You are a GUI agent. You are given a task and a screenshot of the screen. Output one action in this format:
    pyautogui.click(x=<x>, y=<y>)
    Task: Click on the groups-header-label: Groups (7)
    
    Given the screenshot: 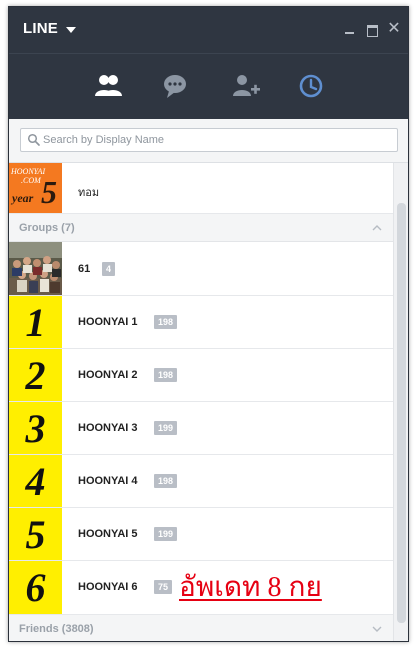 What is the action you would take?
    pyautogui.click(x=47, y=228)
    